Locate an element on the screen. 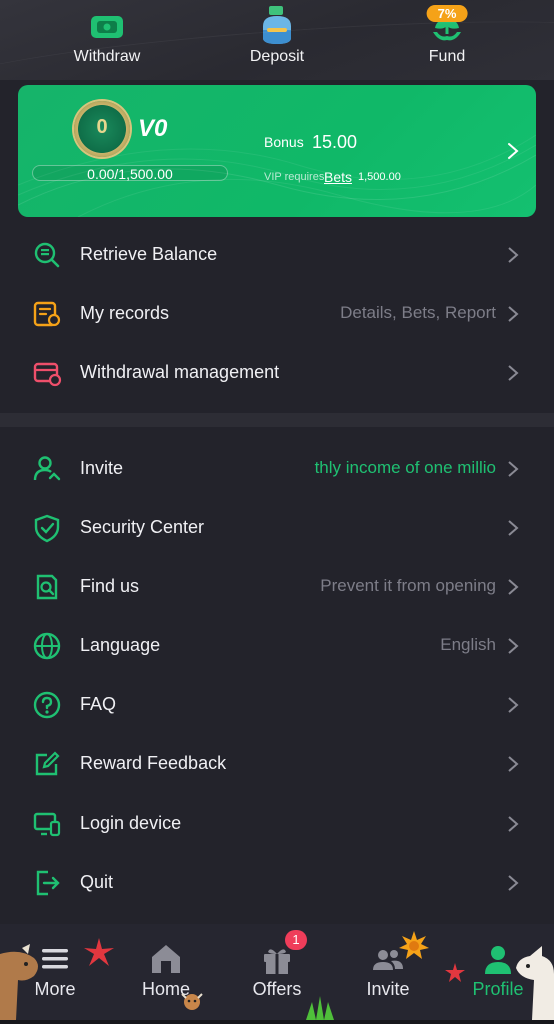  nav-label: More is located at coordinates (55, 989).